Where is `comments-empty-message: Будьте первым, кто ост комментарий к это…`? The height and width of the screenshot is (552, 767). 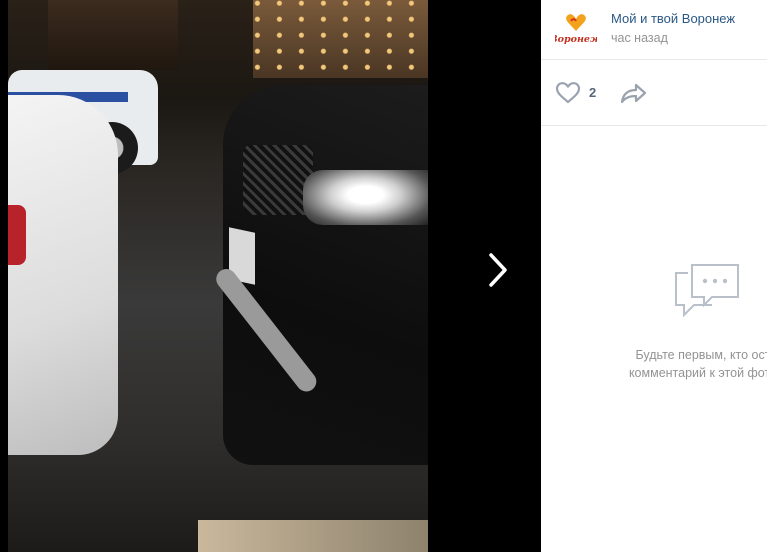
comments-empty-message: Будьте первым, кто ост комментарий к это… is located at coordinates (680, 364).